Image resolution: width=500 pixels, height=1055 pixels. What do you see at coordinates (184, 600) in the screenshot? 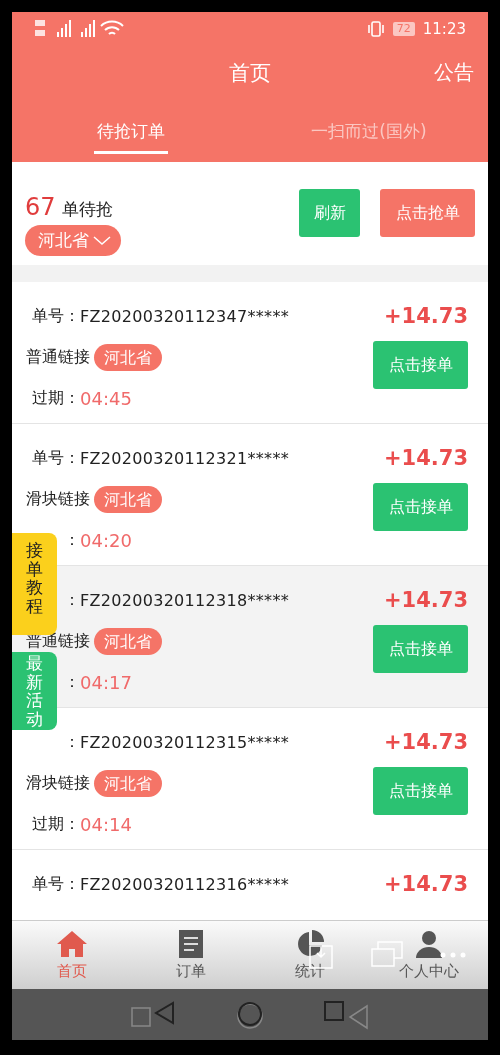
I see `order-number: FZ20200320112318*****` at bounding box center [184, 600].